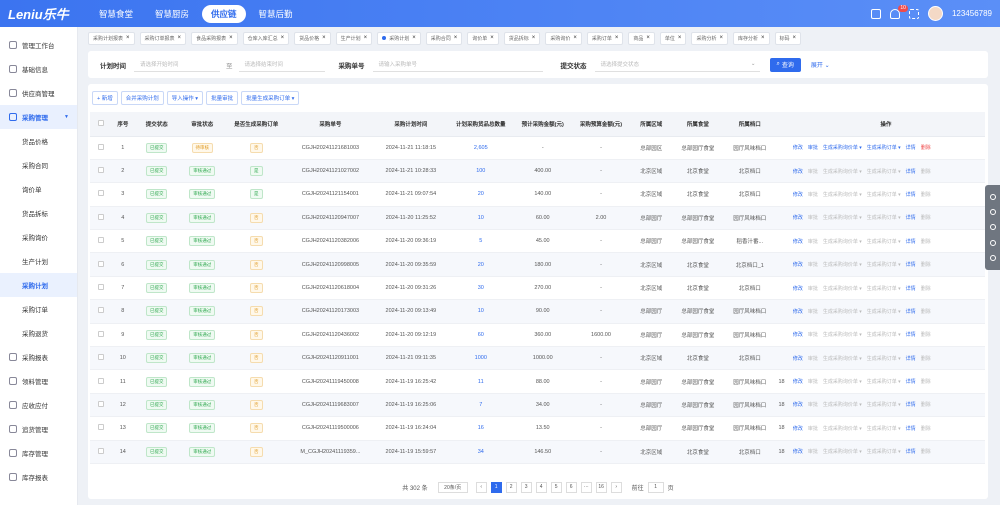  What do you see at coordinates (38, 141) in the screenshot?
I see `sidebar-subitem: 货品价格` at bounding box center [38, 141].